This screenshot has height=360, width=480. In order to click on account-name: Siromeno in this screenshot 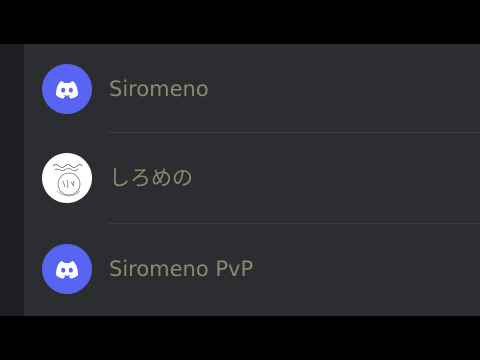, I will do `click(159, 89)`.